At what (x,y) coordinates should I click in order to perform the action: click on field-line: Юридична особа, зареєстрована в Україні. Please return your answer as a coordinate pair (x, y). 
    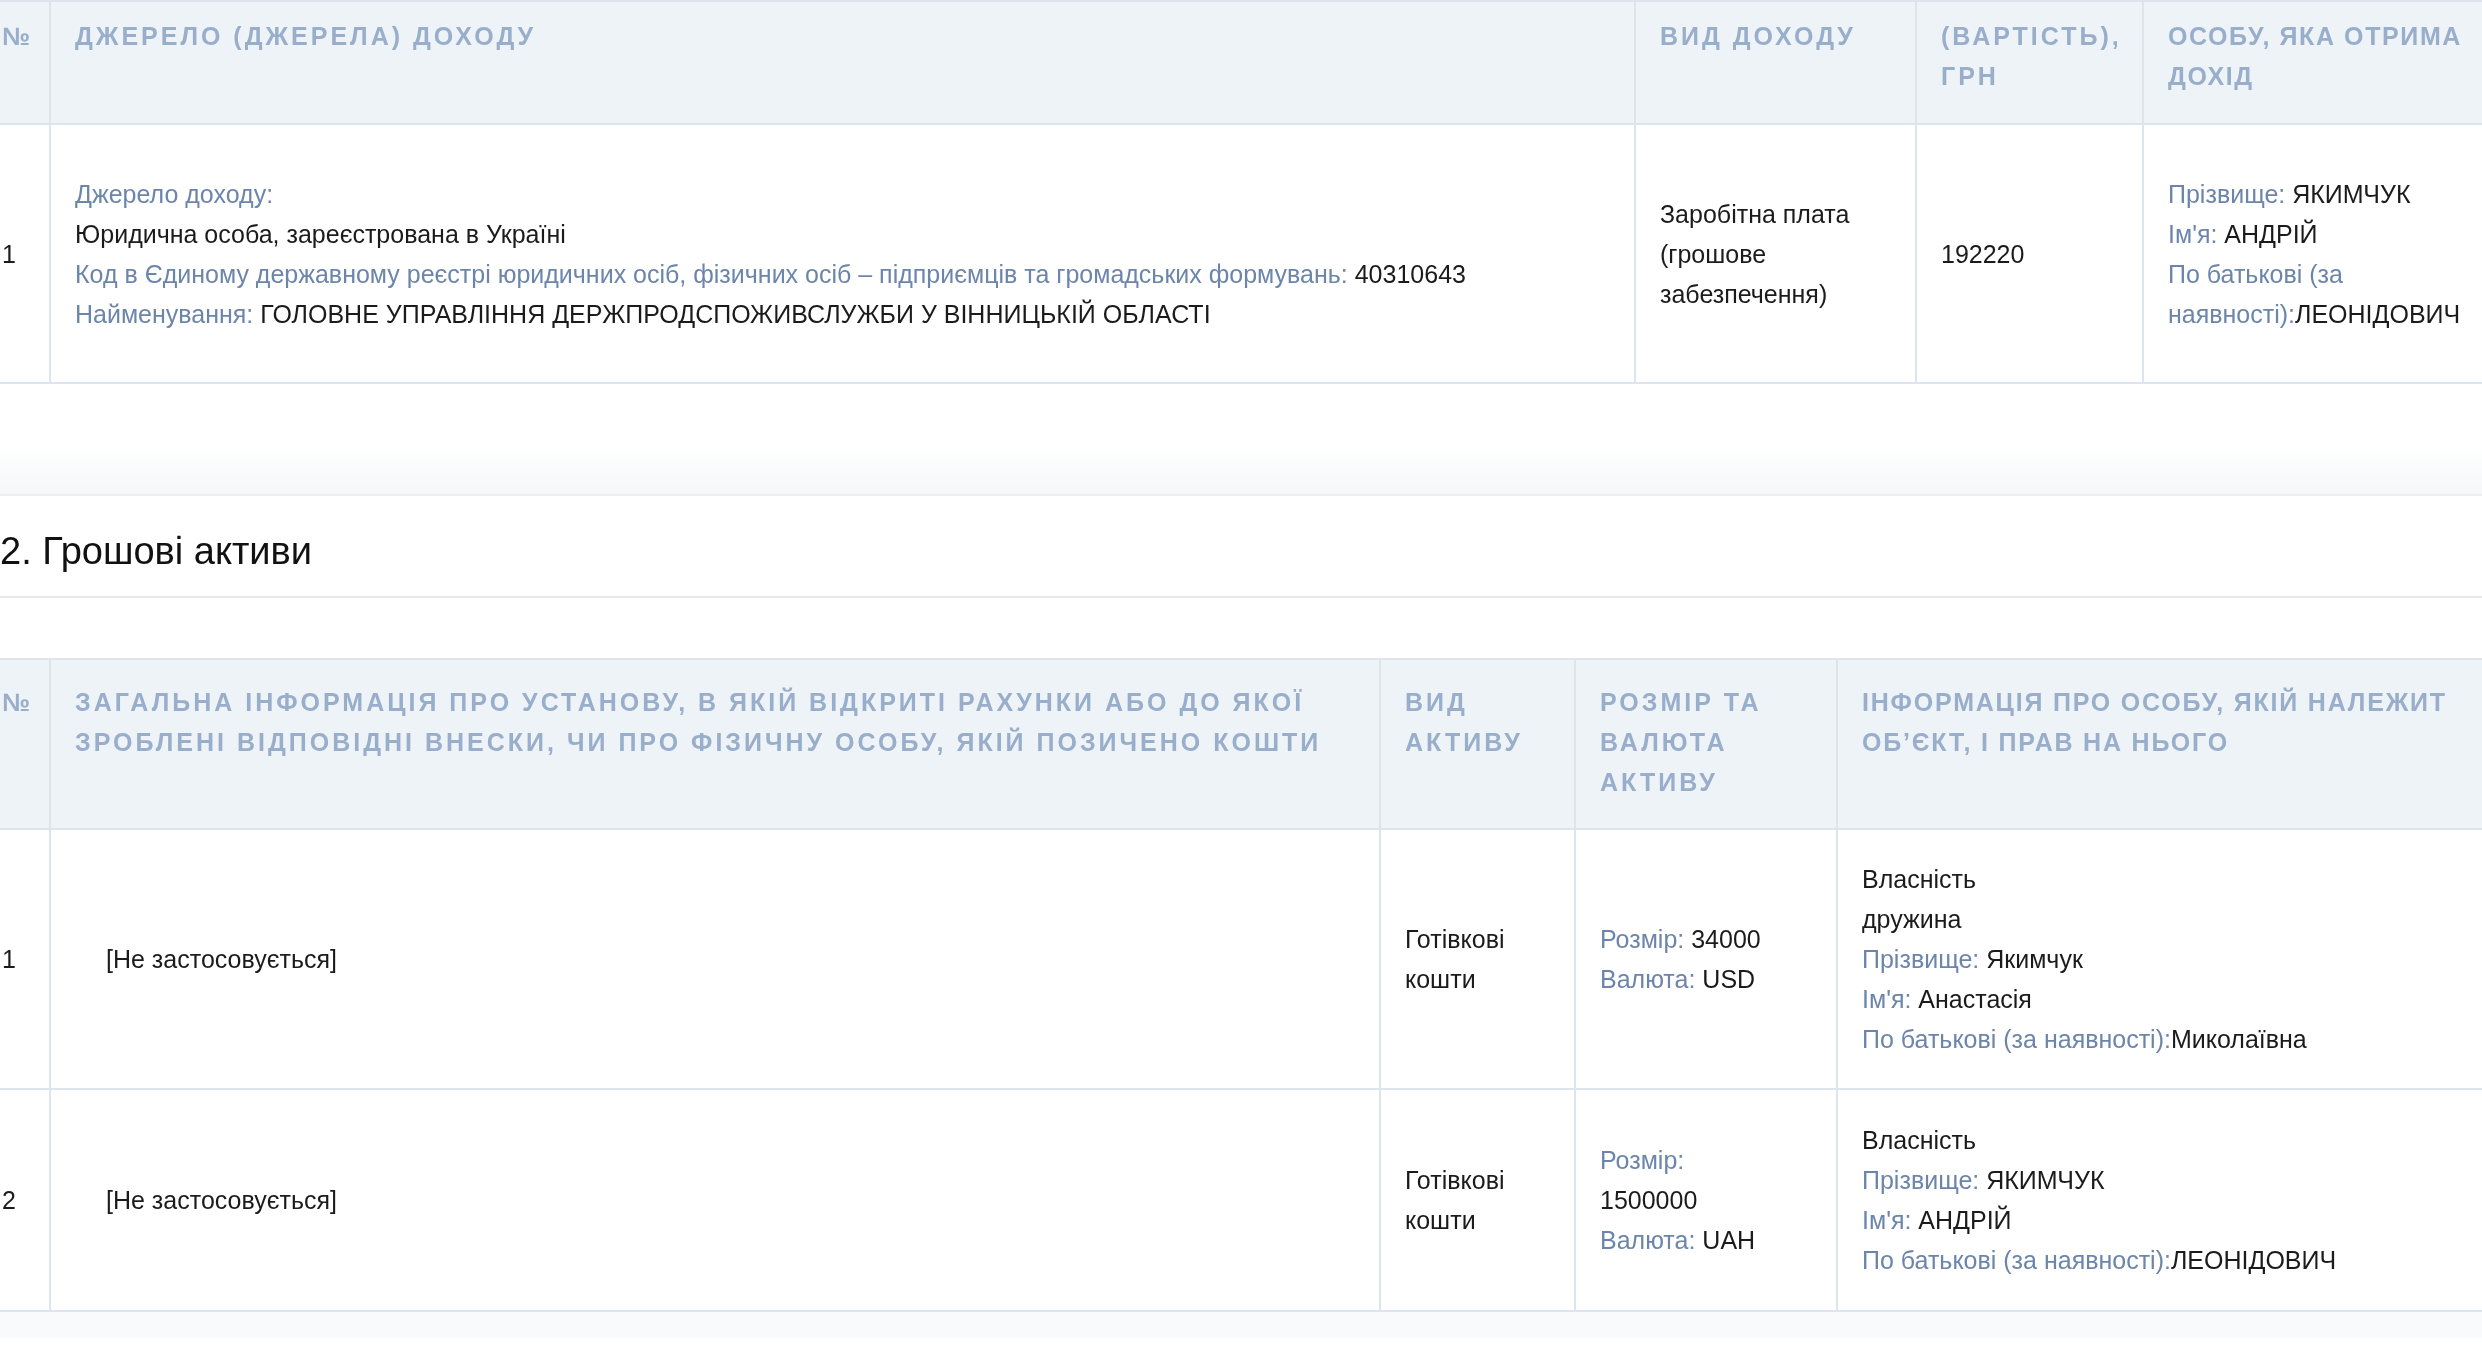
    Looking at the image, I should click on (321, 234).